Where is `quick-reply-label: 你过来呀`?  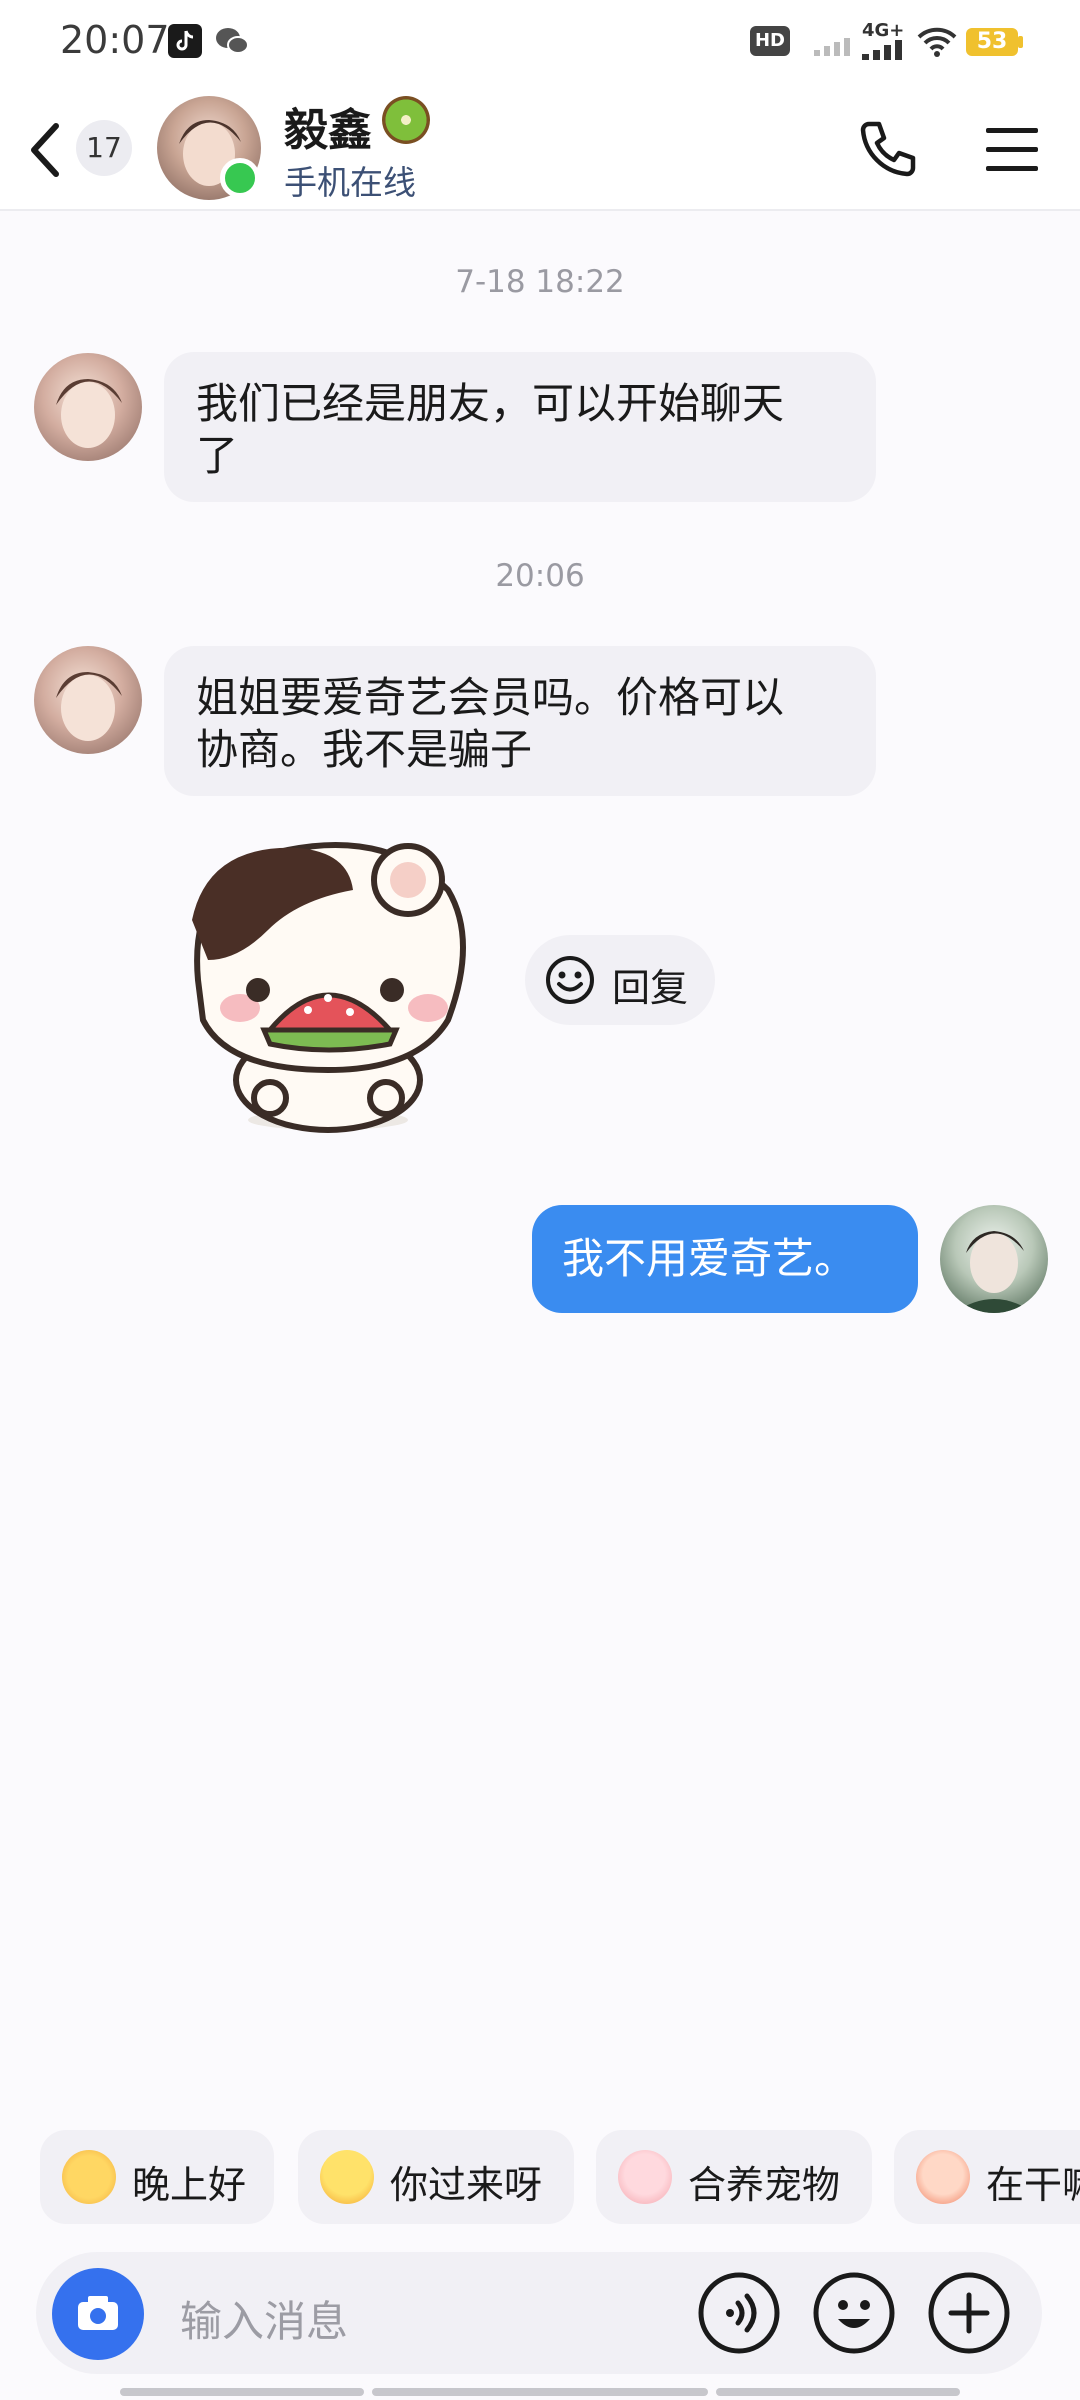 quick-reply-label: 你过来呀 is located at coordinates (466, 2185).